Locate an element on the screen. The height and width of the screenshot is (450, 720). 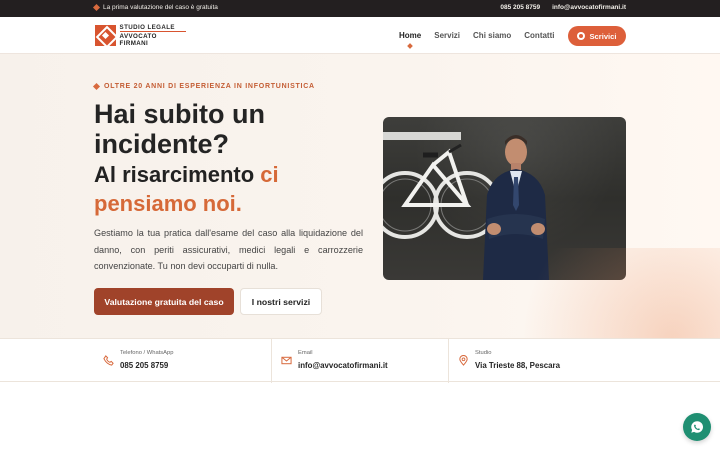
our-services-button: I nostri servizi is located at coordinates (281, 301).